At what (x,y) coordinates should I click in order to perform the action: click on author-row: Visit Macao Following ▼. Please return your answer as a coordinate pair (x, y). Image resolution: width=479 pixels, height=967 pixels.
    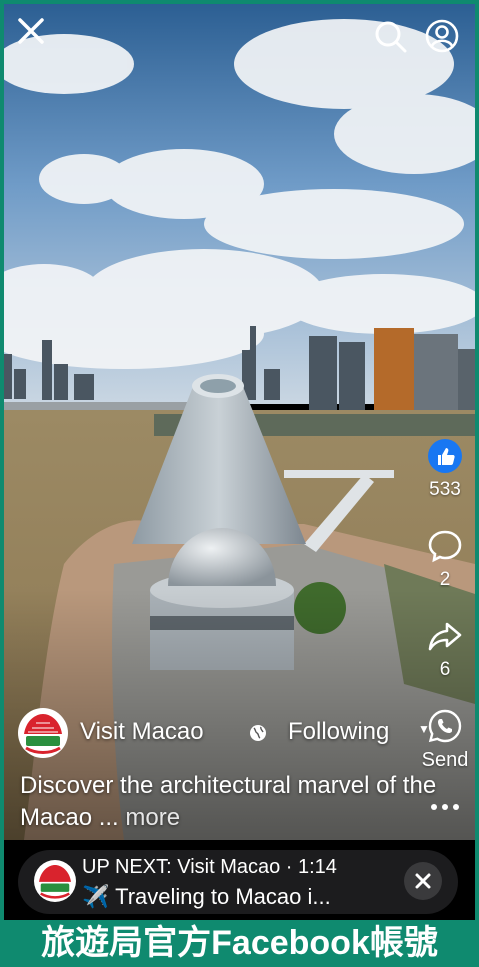
    Looking at the image, I should click on (224, 735).